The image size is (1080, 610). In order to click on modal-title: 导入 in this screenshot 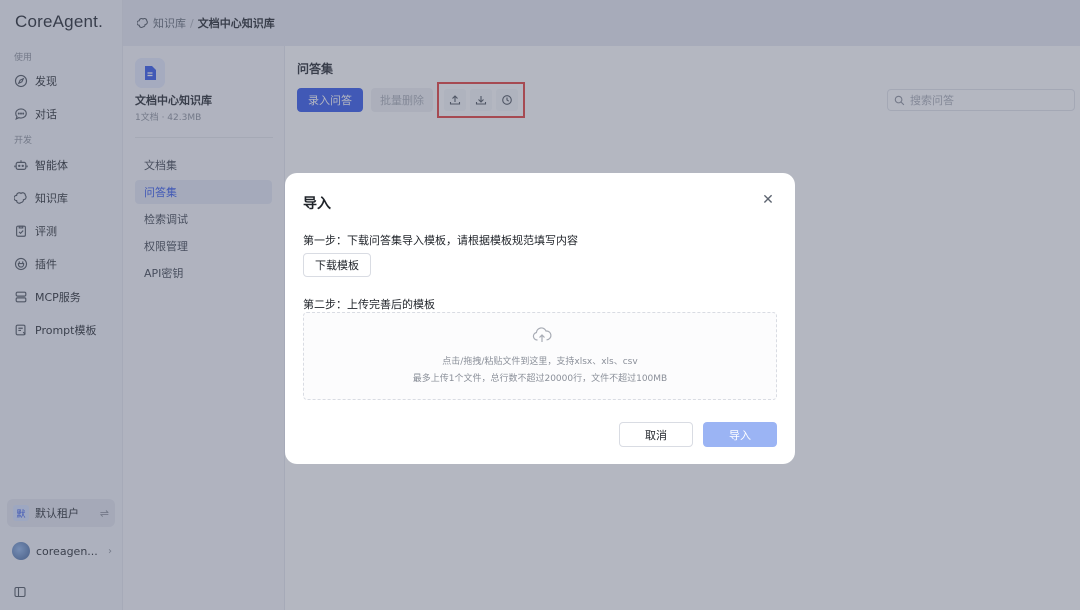, I will do `click(317, 204)`.